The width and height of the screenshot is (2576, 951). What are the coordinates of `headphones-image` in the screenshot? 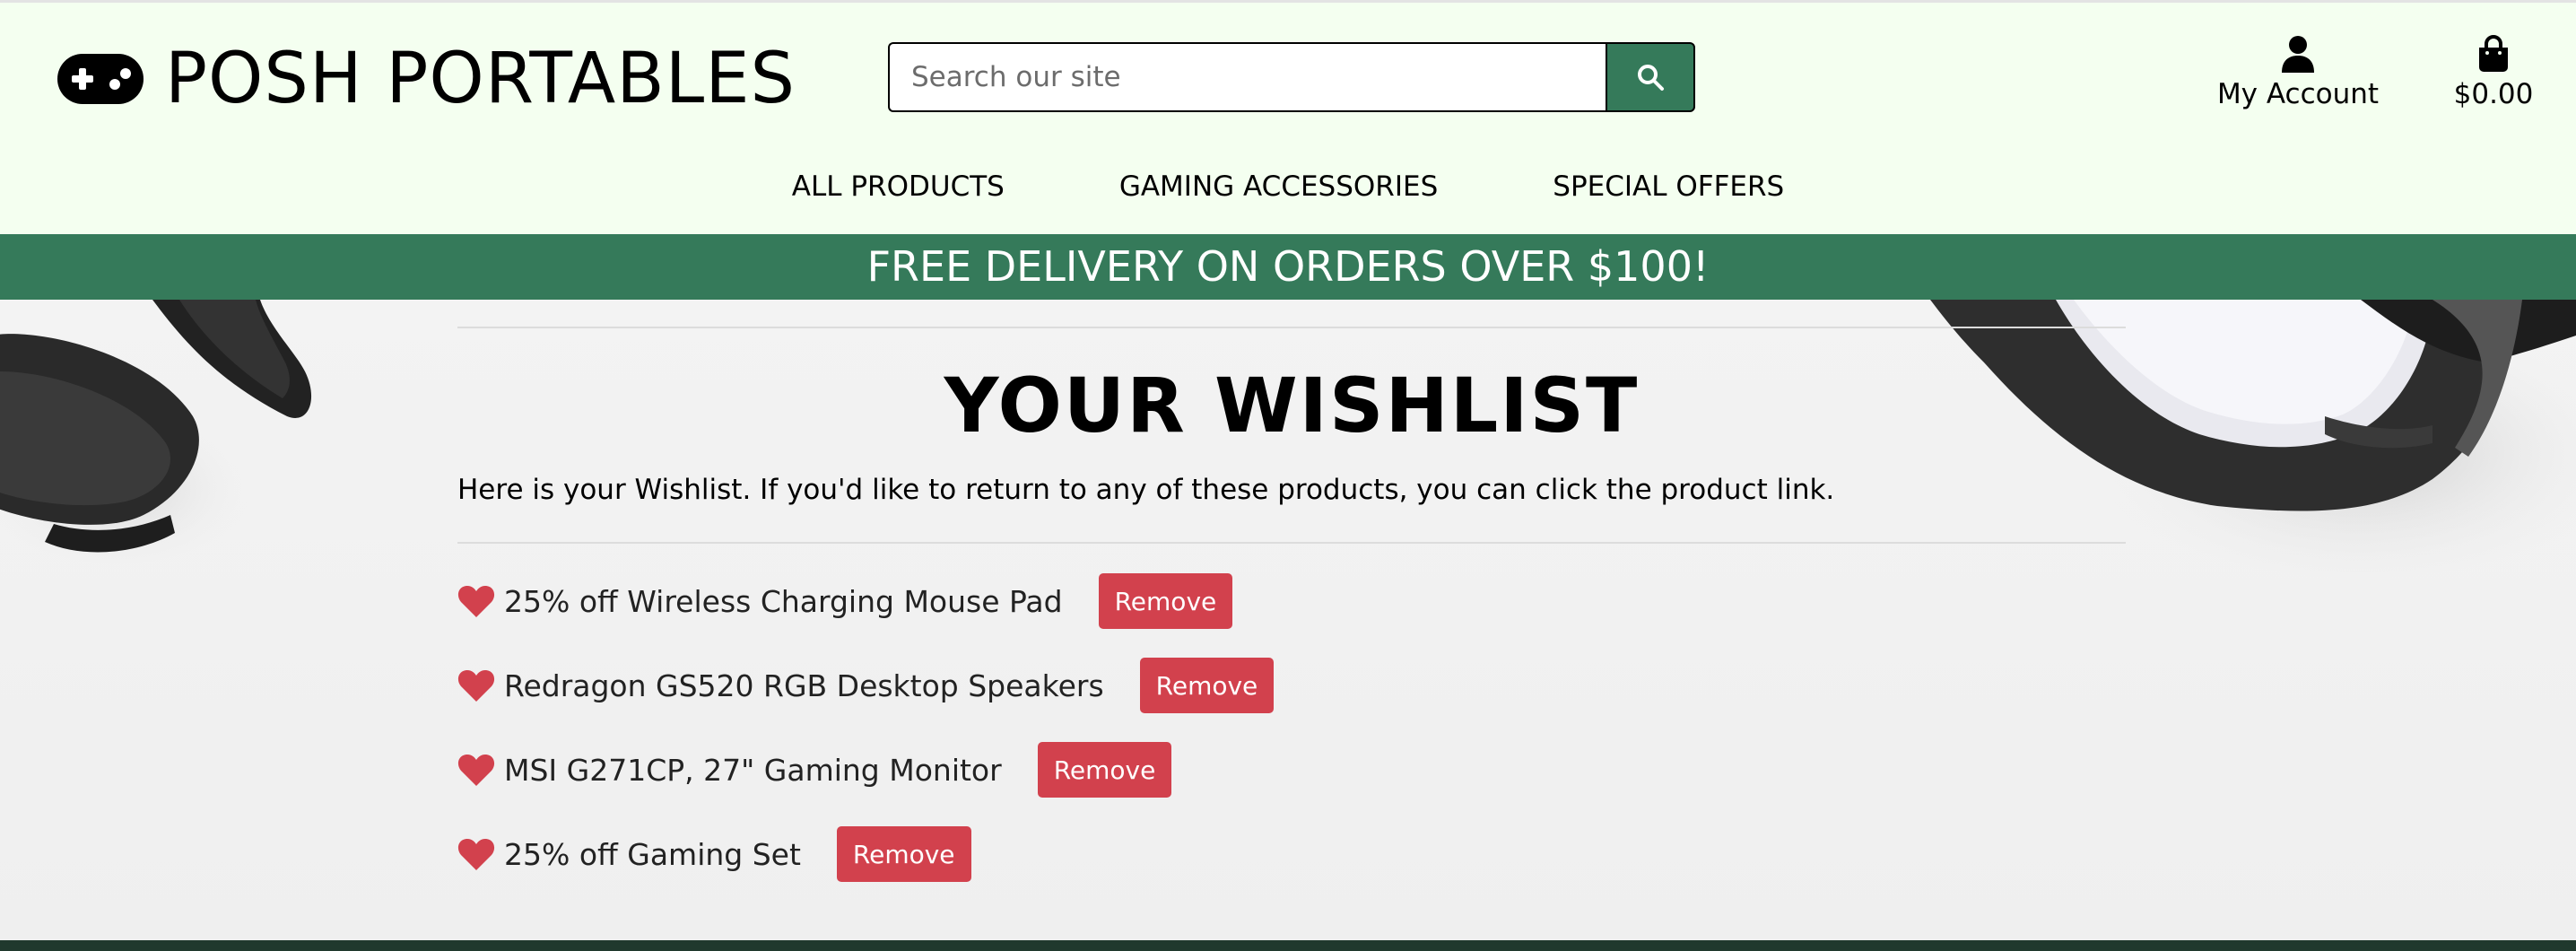 It's located at (156, 434).